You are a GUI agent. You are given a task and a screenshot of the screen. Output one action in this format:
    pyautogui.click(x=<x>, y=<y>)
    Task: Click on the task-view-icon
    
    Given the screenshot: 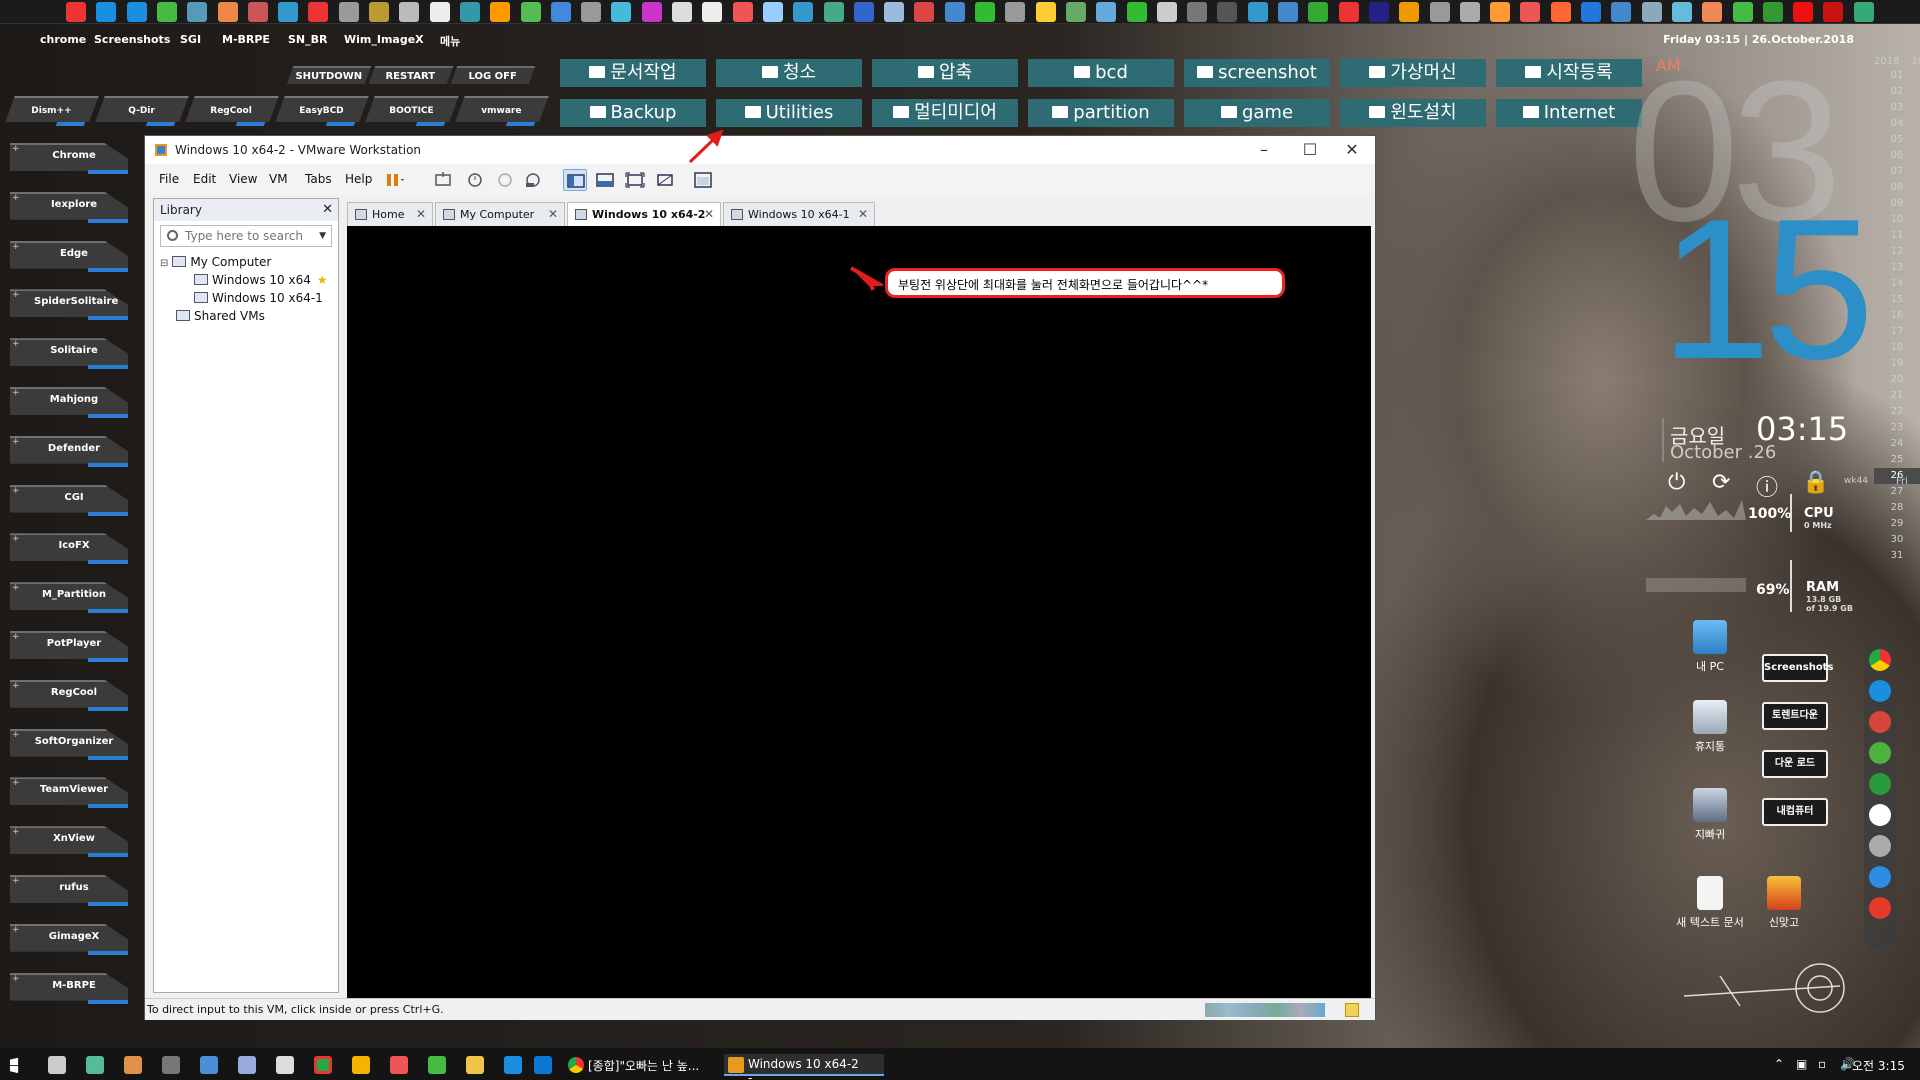 What is the action you would take?
    pyautogui.click(x=57, y=1065)
    